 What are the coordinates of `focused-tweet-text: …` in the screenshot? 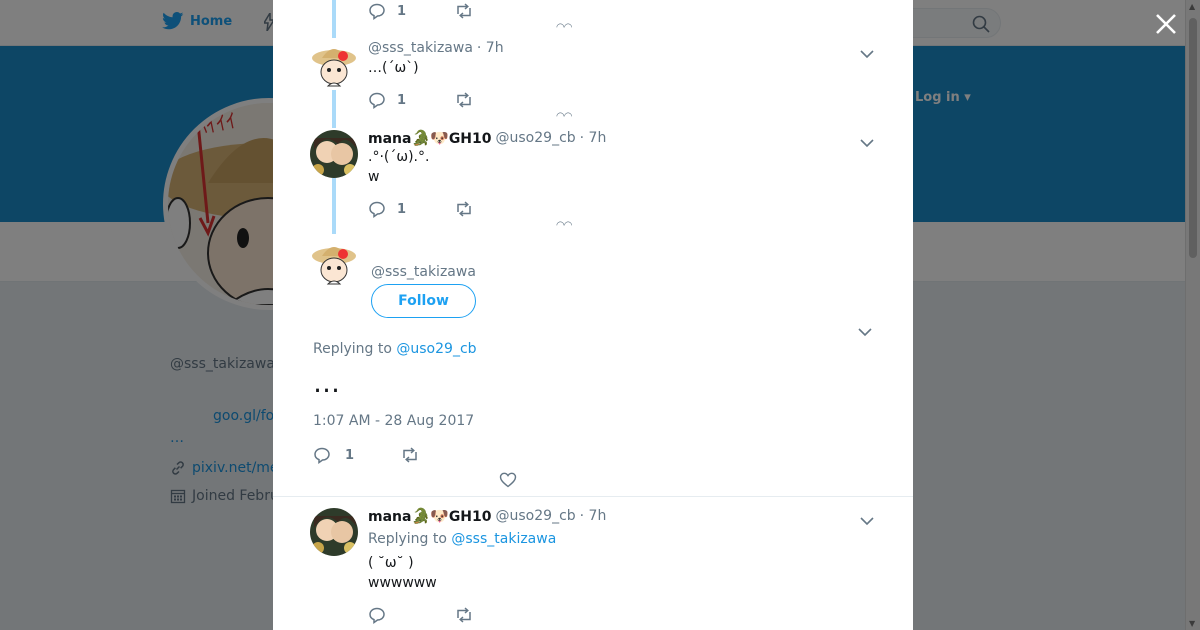 It's located at (327, 383).